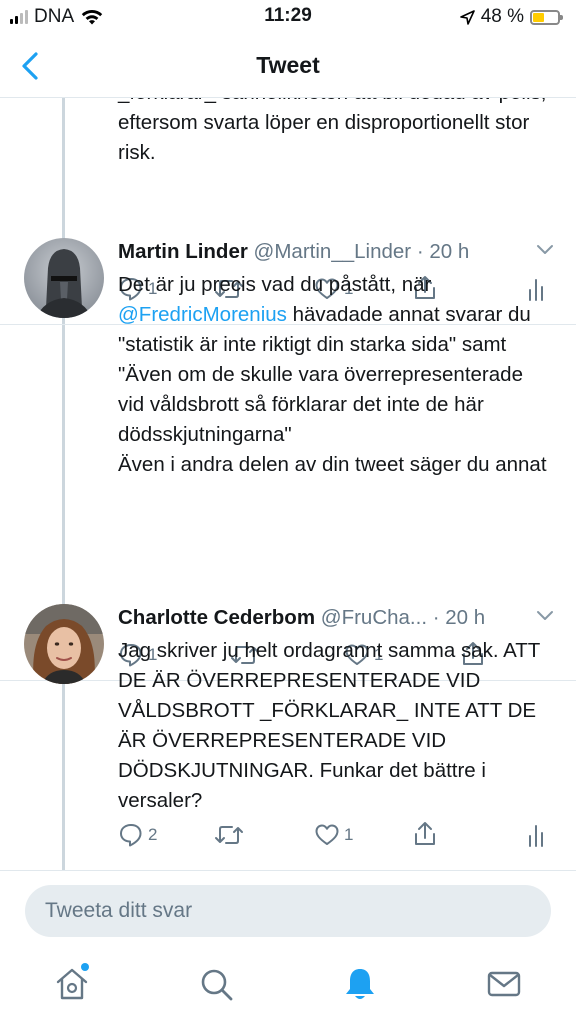  What do you see at coordinates (85, 967) in the screenshot?
I see `new-content-dot` at bounding box center [85, 967].